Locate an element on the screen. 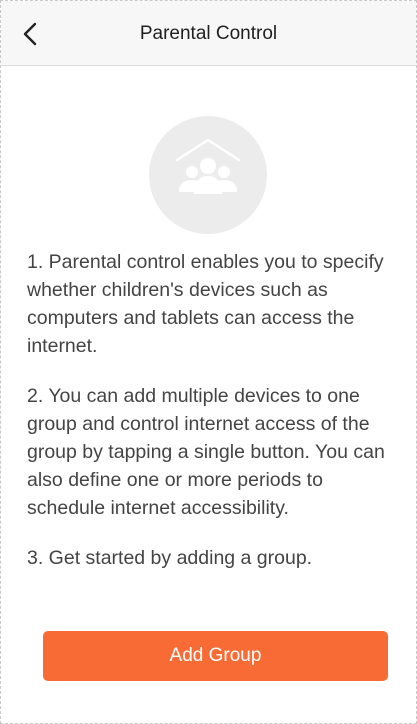 The image size is (417, 724). family-group-icon is located at coordinates (208, 166).